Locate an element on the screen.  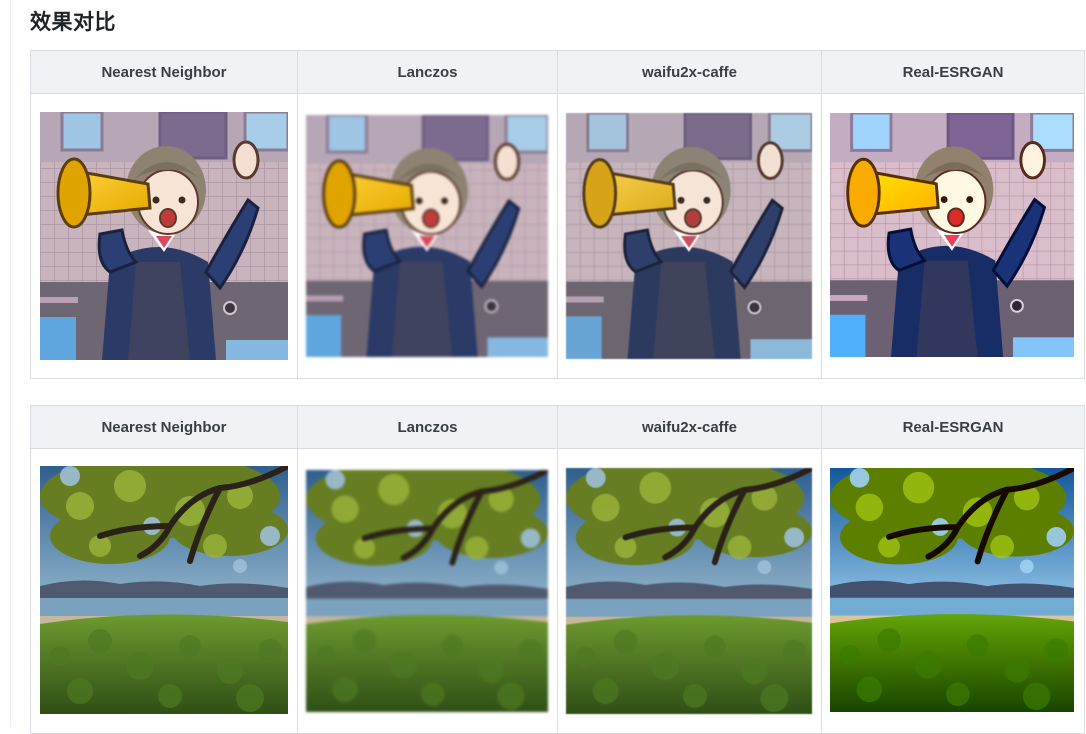
landscape-image-real-esrgan is located at coordinates (952, 590).